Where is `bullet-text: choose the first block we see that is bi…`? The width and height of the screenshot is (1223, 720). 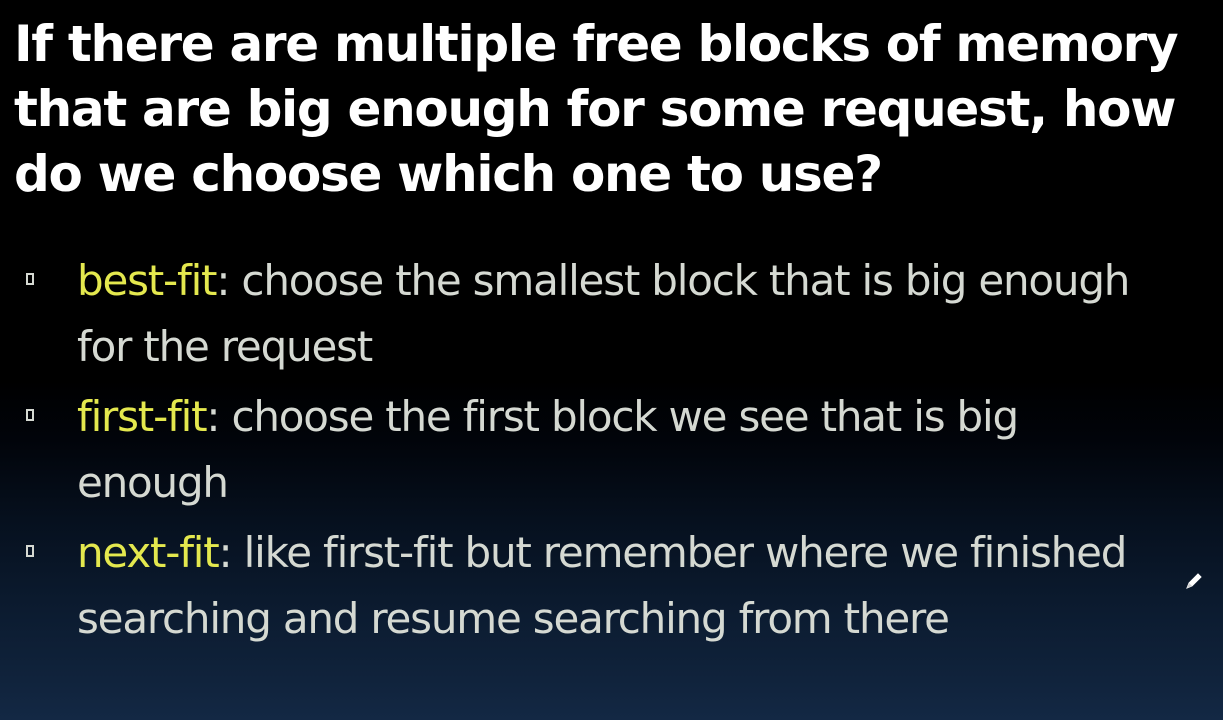
bullet-text: choose the first block we see that is bi… is located at coordinates (548, 449).